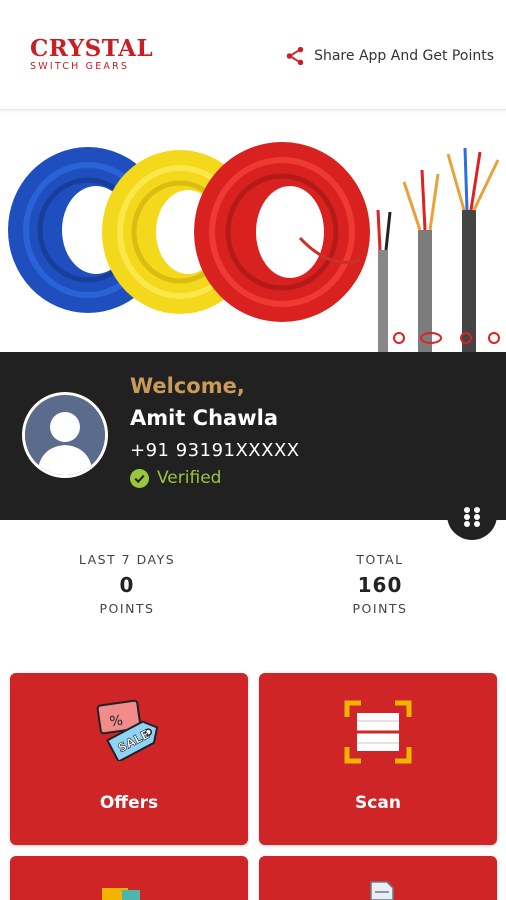 The width and height of the screenshot is (506, 900). I want to click on scan-icon, so click(378, 732).